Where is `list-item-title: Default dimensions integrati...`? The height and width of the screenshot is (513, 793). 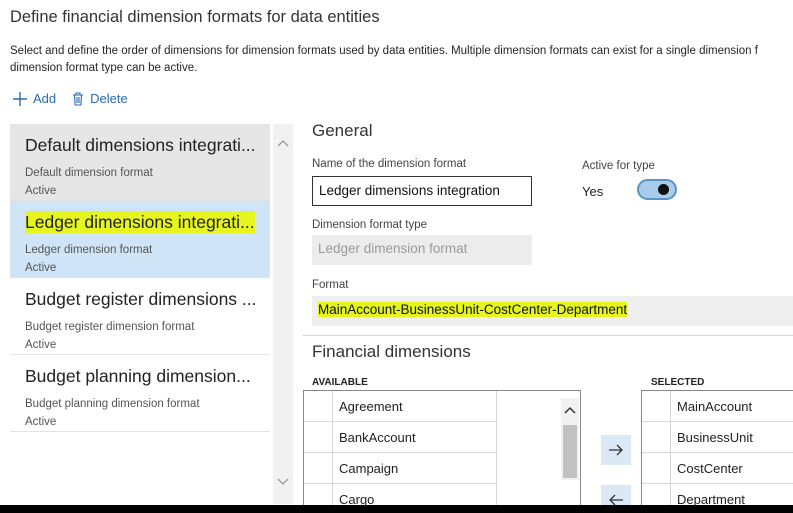
list-item-title: Default dimensions integrati... is located at coordinates (140, 145).